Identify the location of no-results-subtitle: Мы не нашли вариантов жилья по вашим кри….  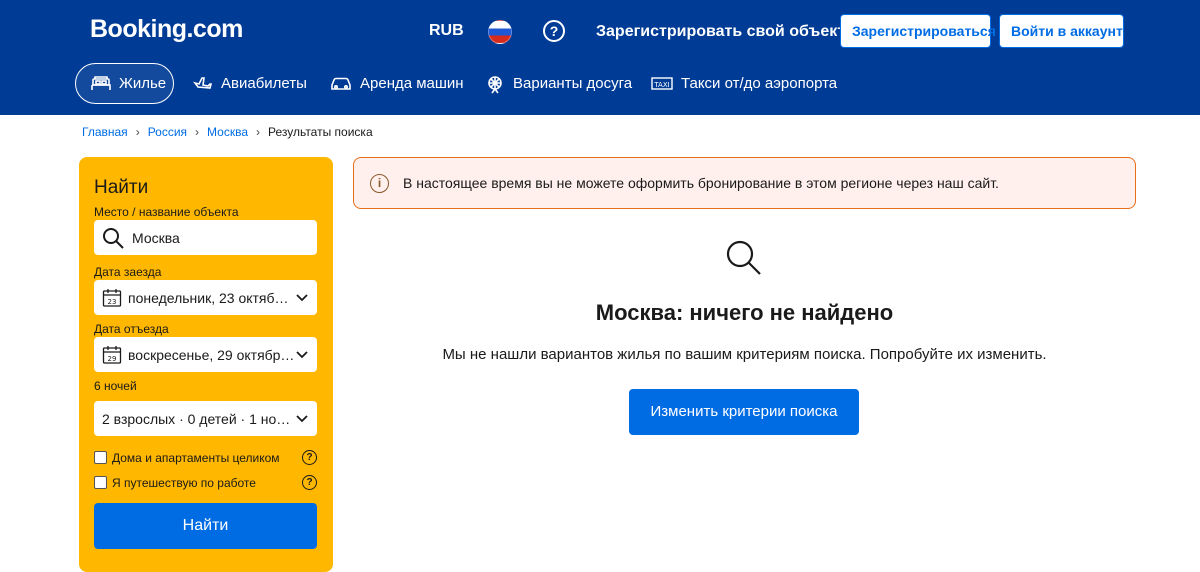
(744, 354).